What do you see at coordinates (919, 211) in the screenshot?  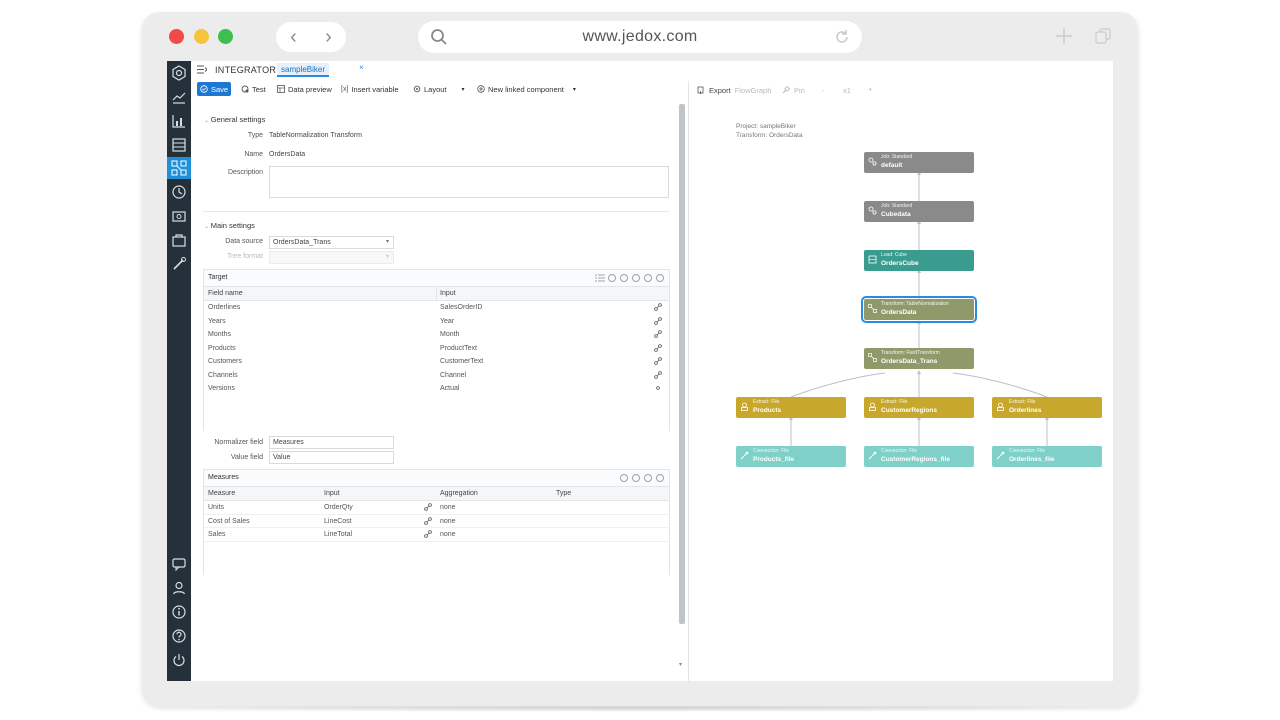 I see `flow-node-job: Job: Standard Cubedata` at bounding box center [919, 211].